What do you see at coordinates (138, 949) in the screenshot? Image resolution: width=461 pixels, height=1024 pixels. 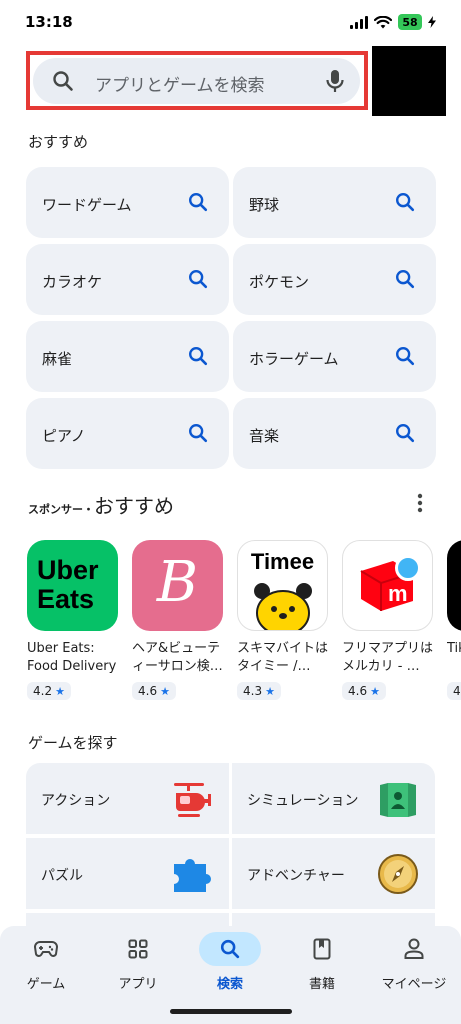 I see `apps-grid-icon` at bounding box center [138, 949].